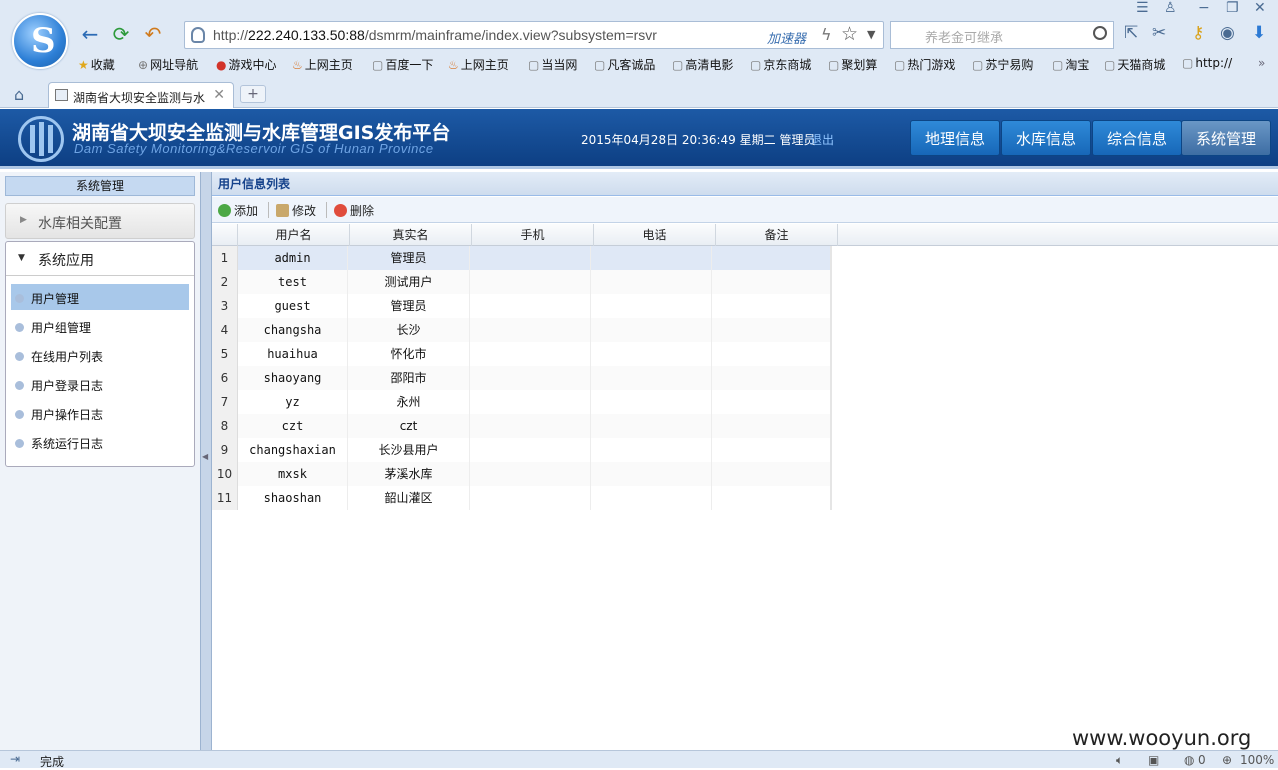  Describe the element at coordinates (521, 474) in the screenshot. I see `table-row: 10 mxsk 茅溪水库` at that location.